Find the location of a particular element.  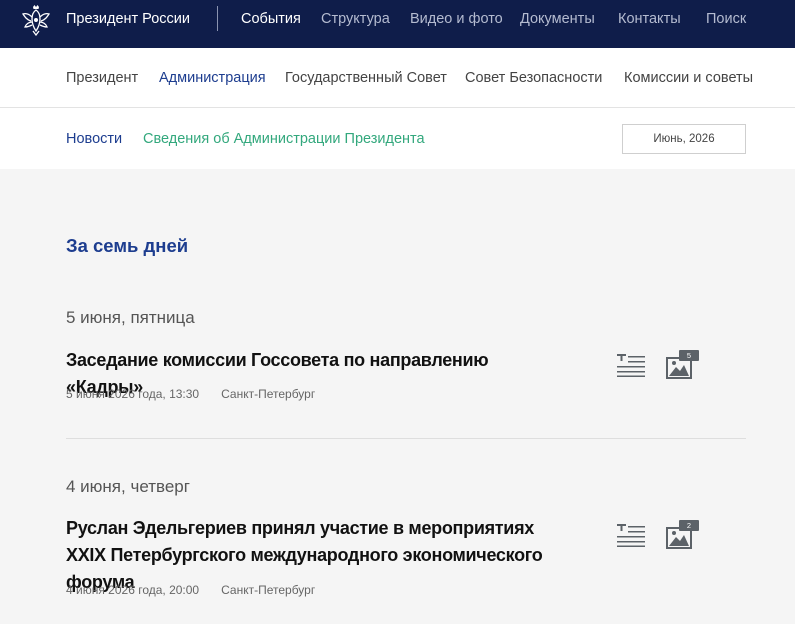

admin-info-link: Сведения об Администрации Президента is located at coordinates (284, 139).